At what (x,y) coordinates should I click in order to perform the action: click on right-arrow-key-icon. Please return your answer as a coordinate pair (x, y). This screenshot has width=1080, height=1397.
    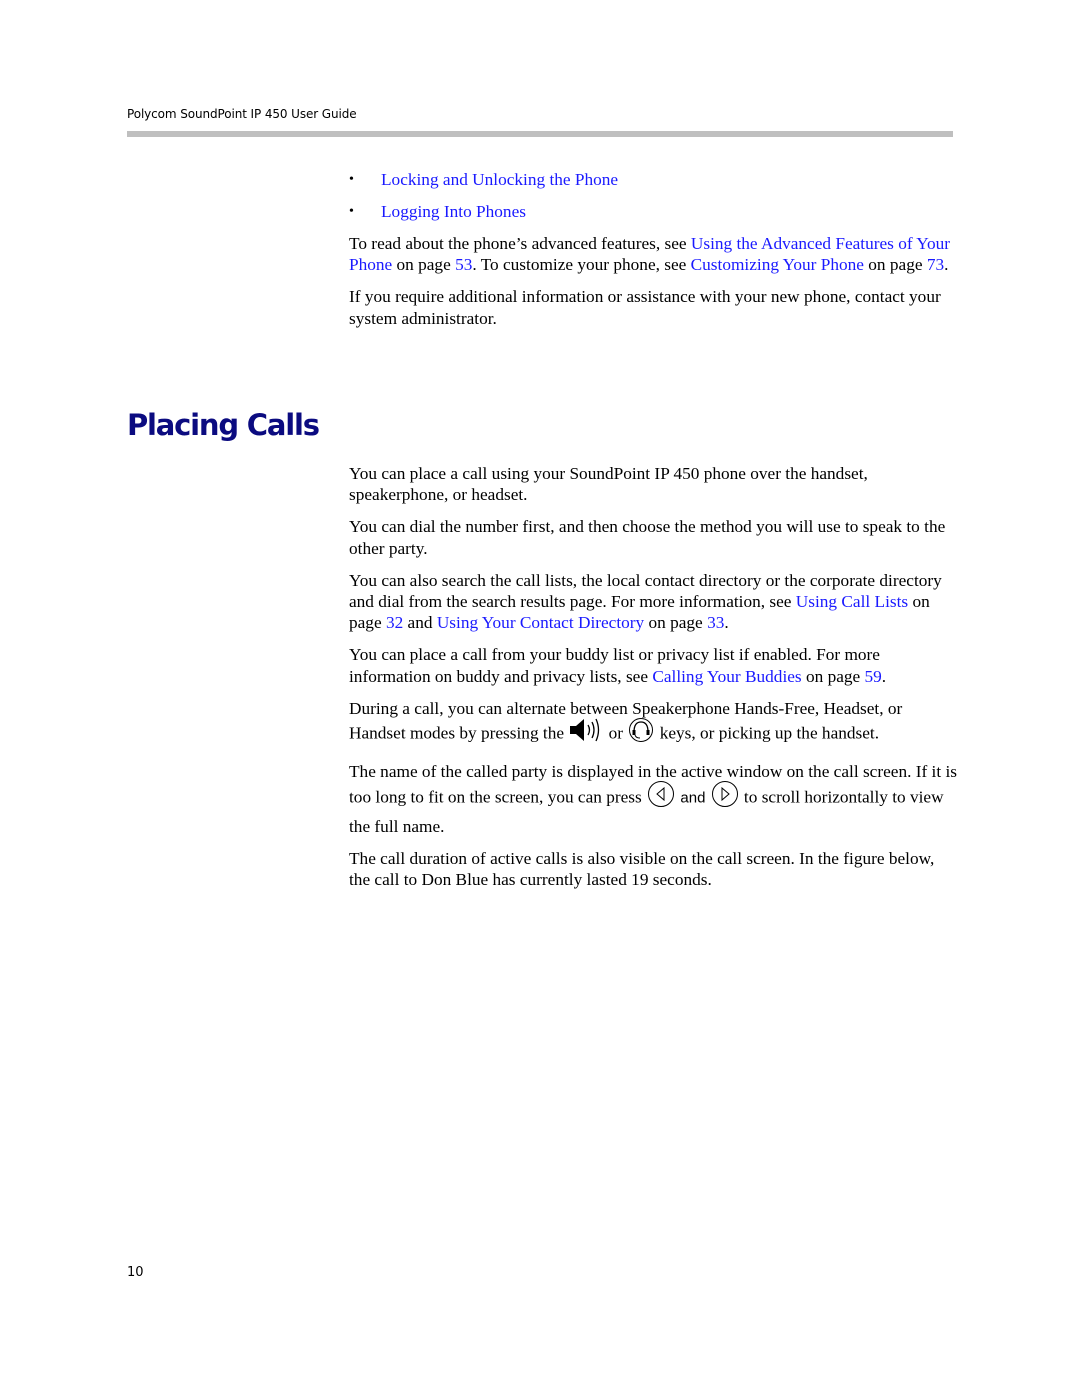
    Looking at the image, I should click on (725, 796).